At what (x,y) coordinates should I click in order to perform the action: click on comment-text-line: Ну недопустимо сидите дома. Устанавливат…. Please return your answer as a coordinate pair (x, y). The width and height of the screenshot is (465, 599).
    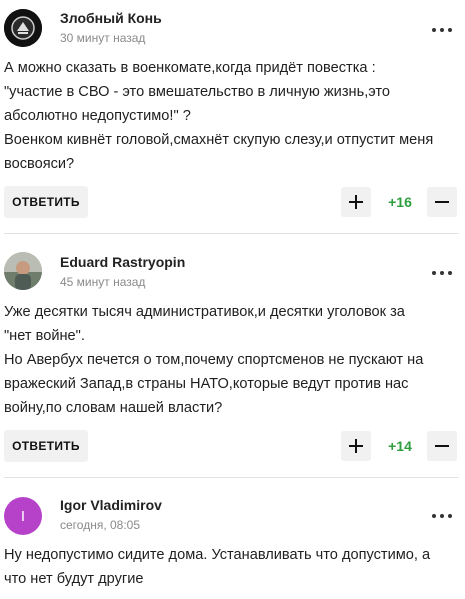
    Looking at the image, I should click on (217, 555).